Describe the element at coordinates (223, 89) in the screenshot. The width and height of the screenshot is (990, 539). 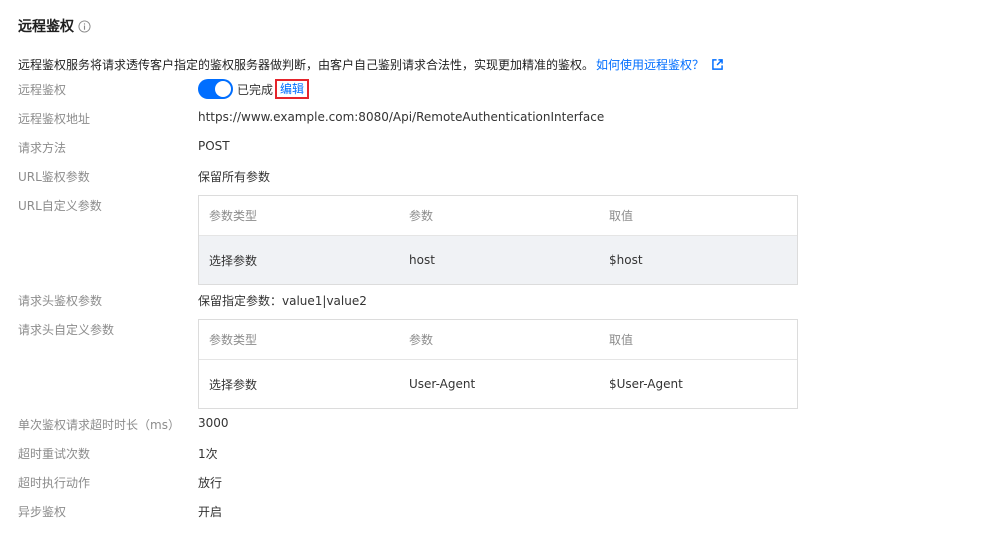
I see `toggle-knob` at that location.